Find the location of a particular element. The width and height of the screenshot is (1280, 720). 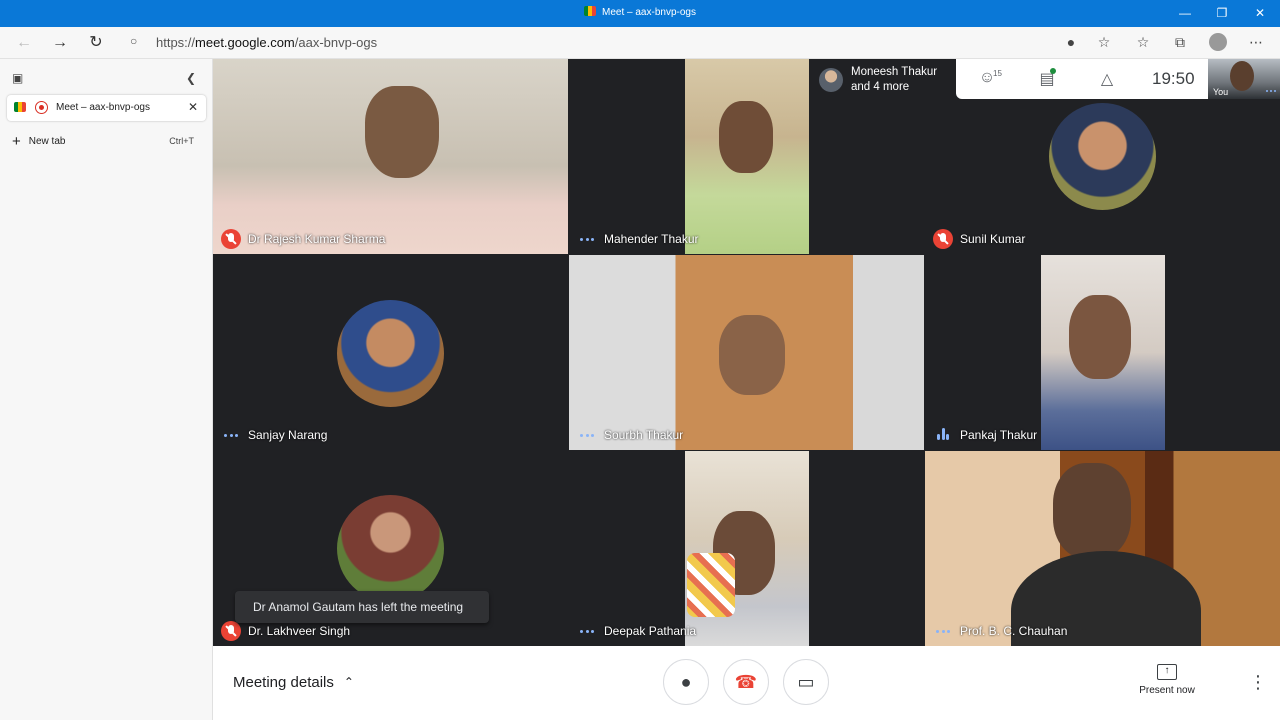

present-now-label: Present now is located at coordinates (1167, 690).